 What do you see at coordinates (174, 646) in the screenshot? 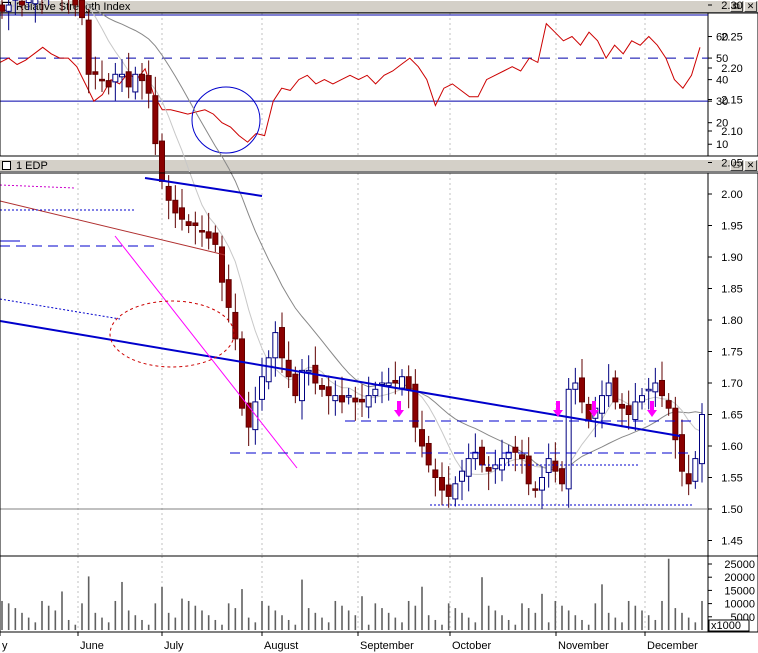
I see `x-month-label: July` at bounding box center [174, 646].